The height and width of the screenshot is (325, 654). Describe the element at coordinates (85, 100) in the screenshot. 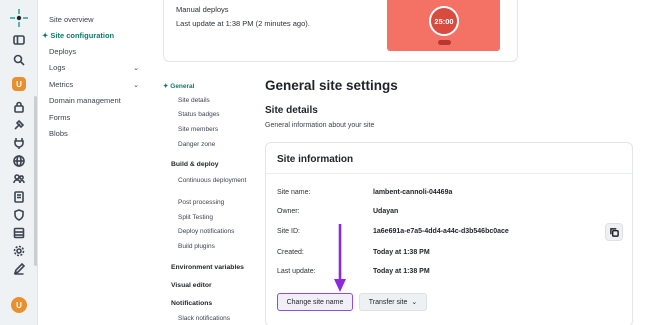

I see `sitenav-label: Domain management` at that location.